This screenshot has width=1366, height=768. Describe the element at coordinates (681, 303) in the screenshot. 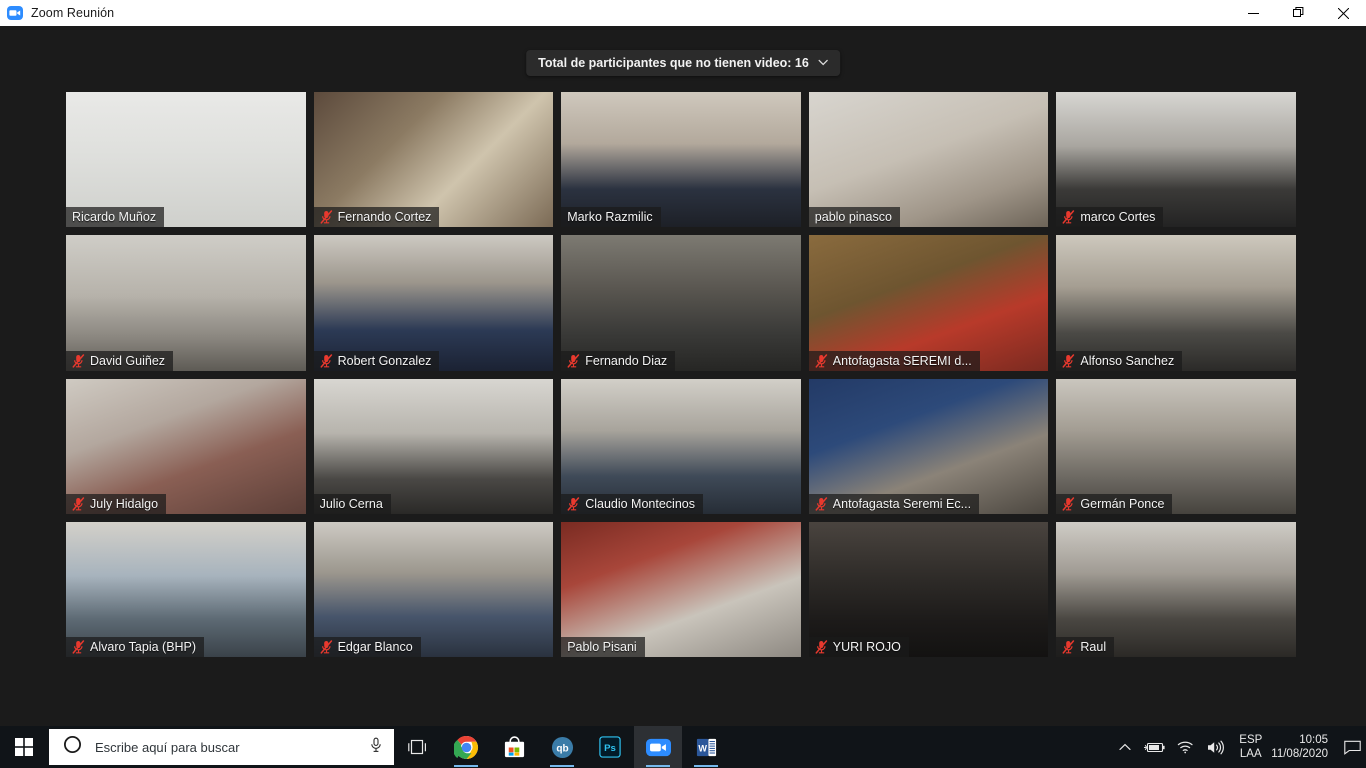

I see `participant-tile: Fernando Diaz` at that location.